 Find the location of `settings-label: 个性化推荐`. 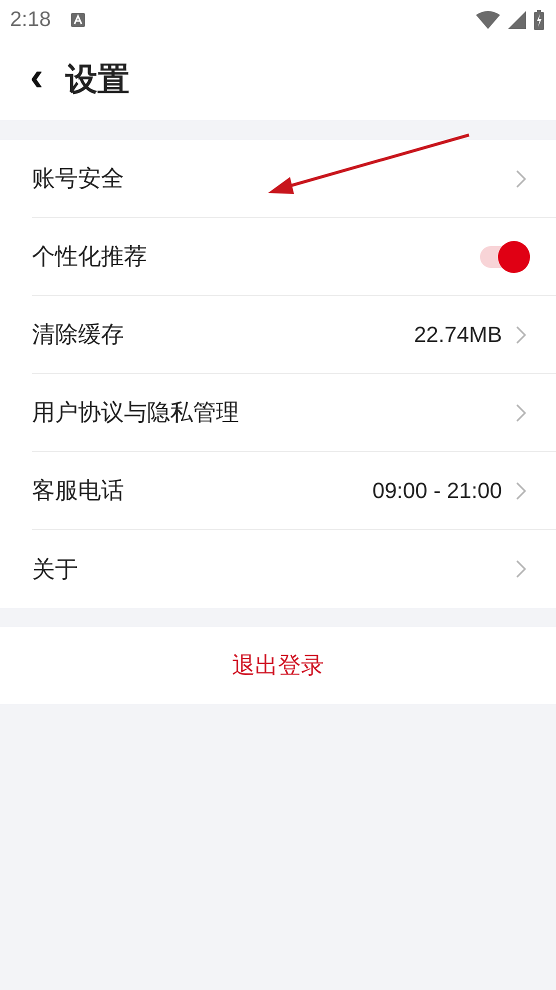

settings-label: 个性化推荐 is located at coordinates (90, 257).